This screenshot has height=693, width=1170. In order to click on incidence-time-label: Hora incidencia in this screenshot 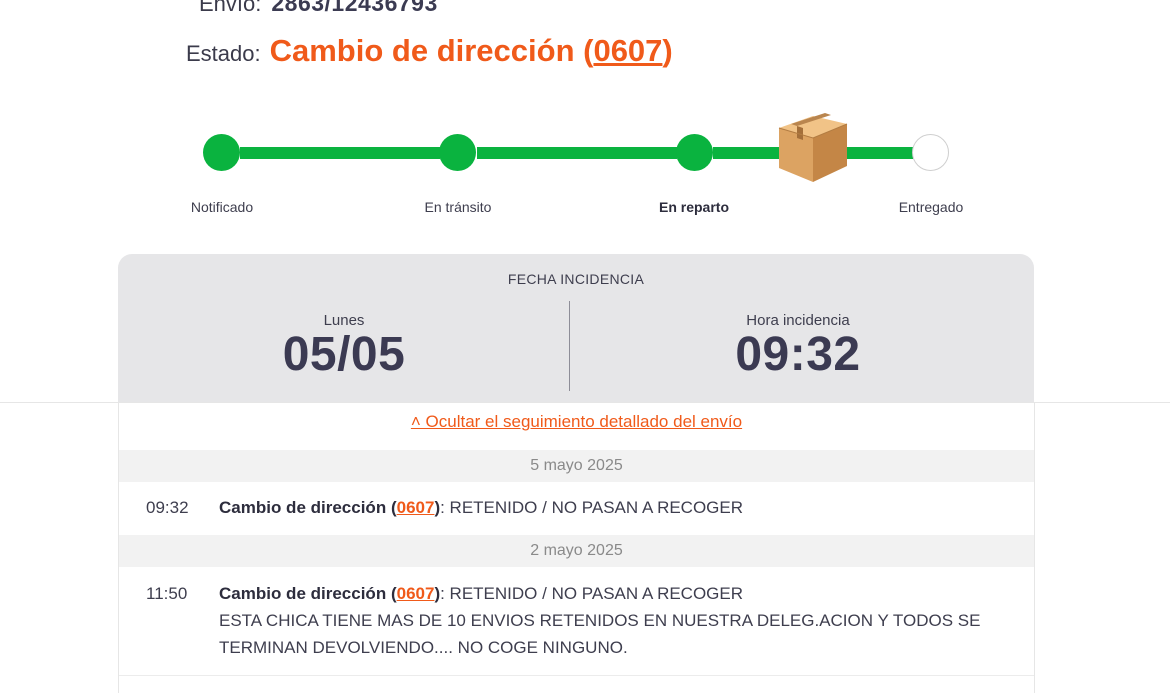, I will do `click(798, 320)`.